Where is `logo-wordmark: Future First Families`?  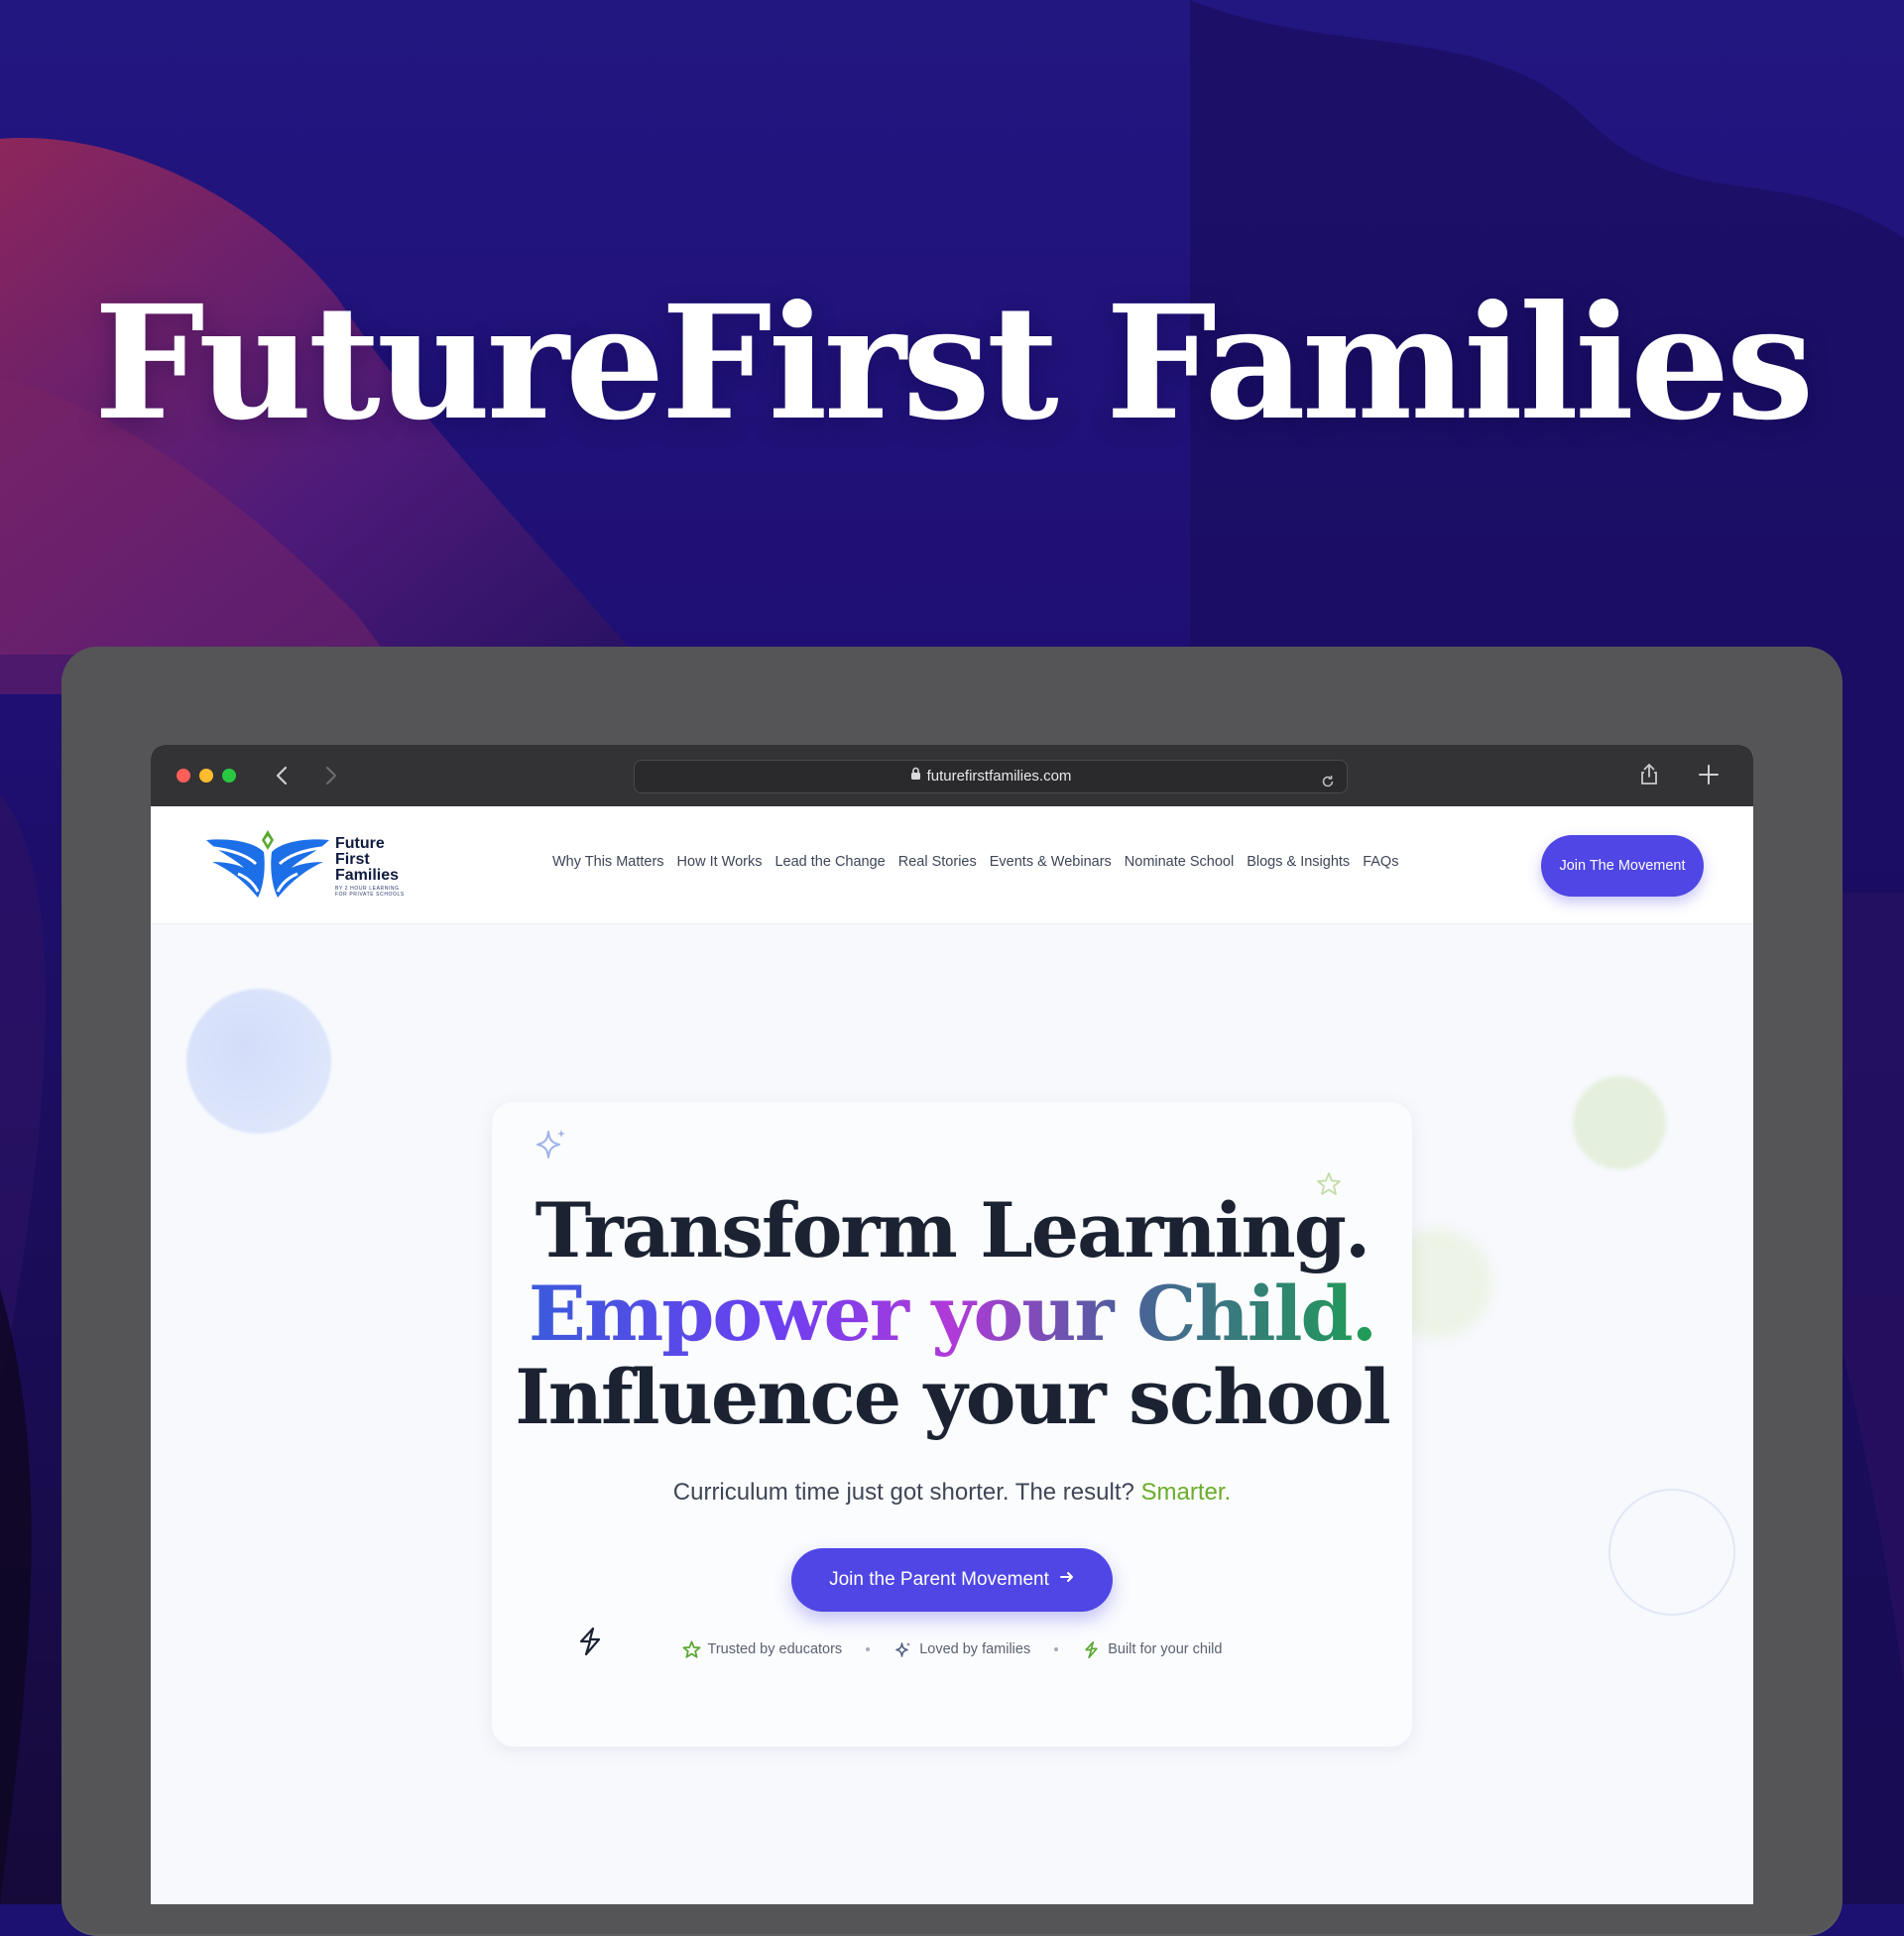 logo-wordmark: Future First Families is located at coordinates (367, 860).